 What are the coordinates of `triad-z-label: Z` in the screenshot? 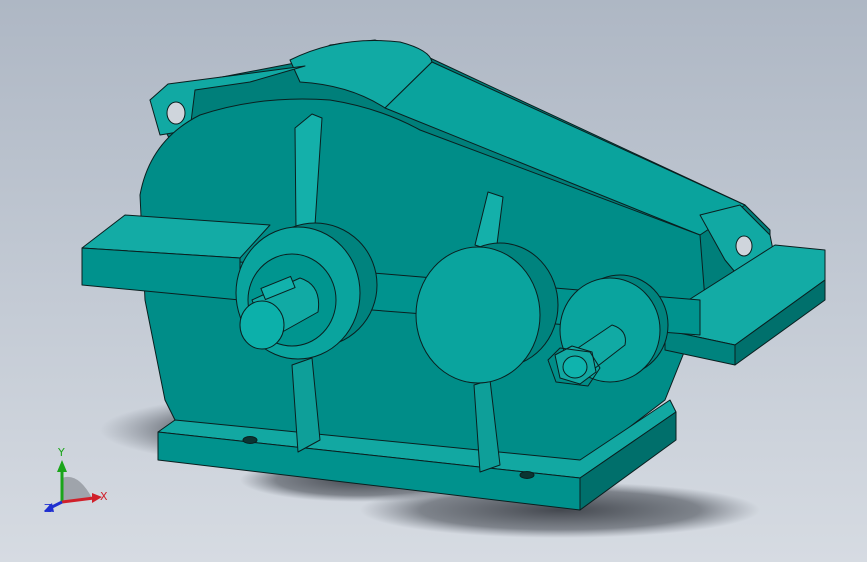 It's located at (48, 508).